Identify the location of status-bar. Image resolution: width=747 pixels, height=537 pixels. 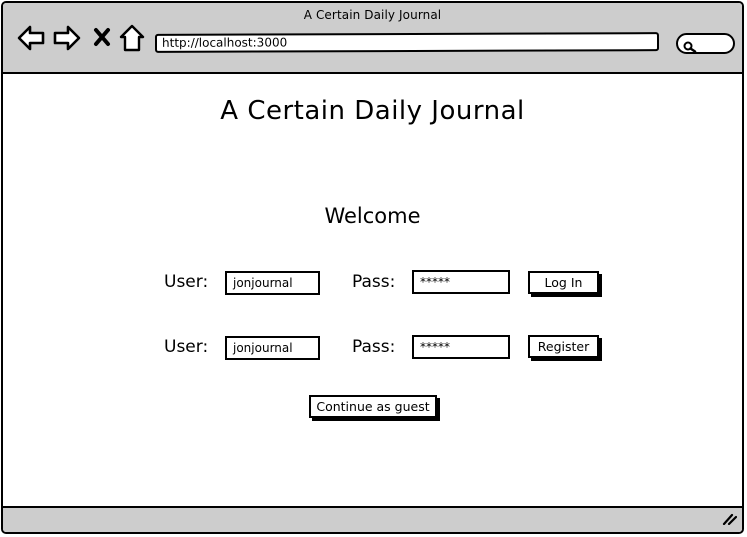
(372, 519).